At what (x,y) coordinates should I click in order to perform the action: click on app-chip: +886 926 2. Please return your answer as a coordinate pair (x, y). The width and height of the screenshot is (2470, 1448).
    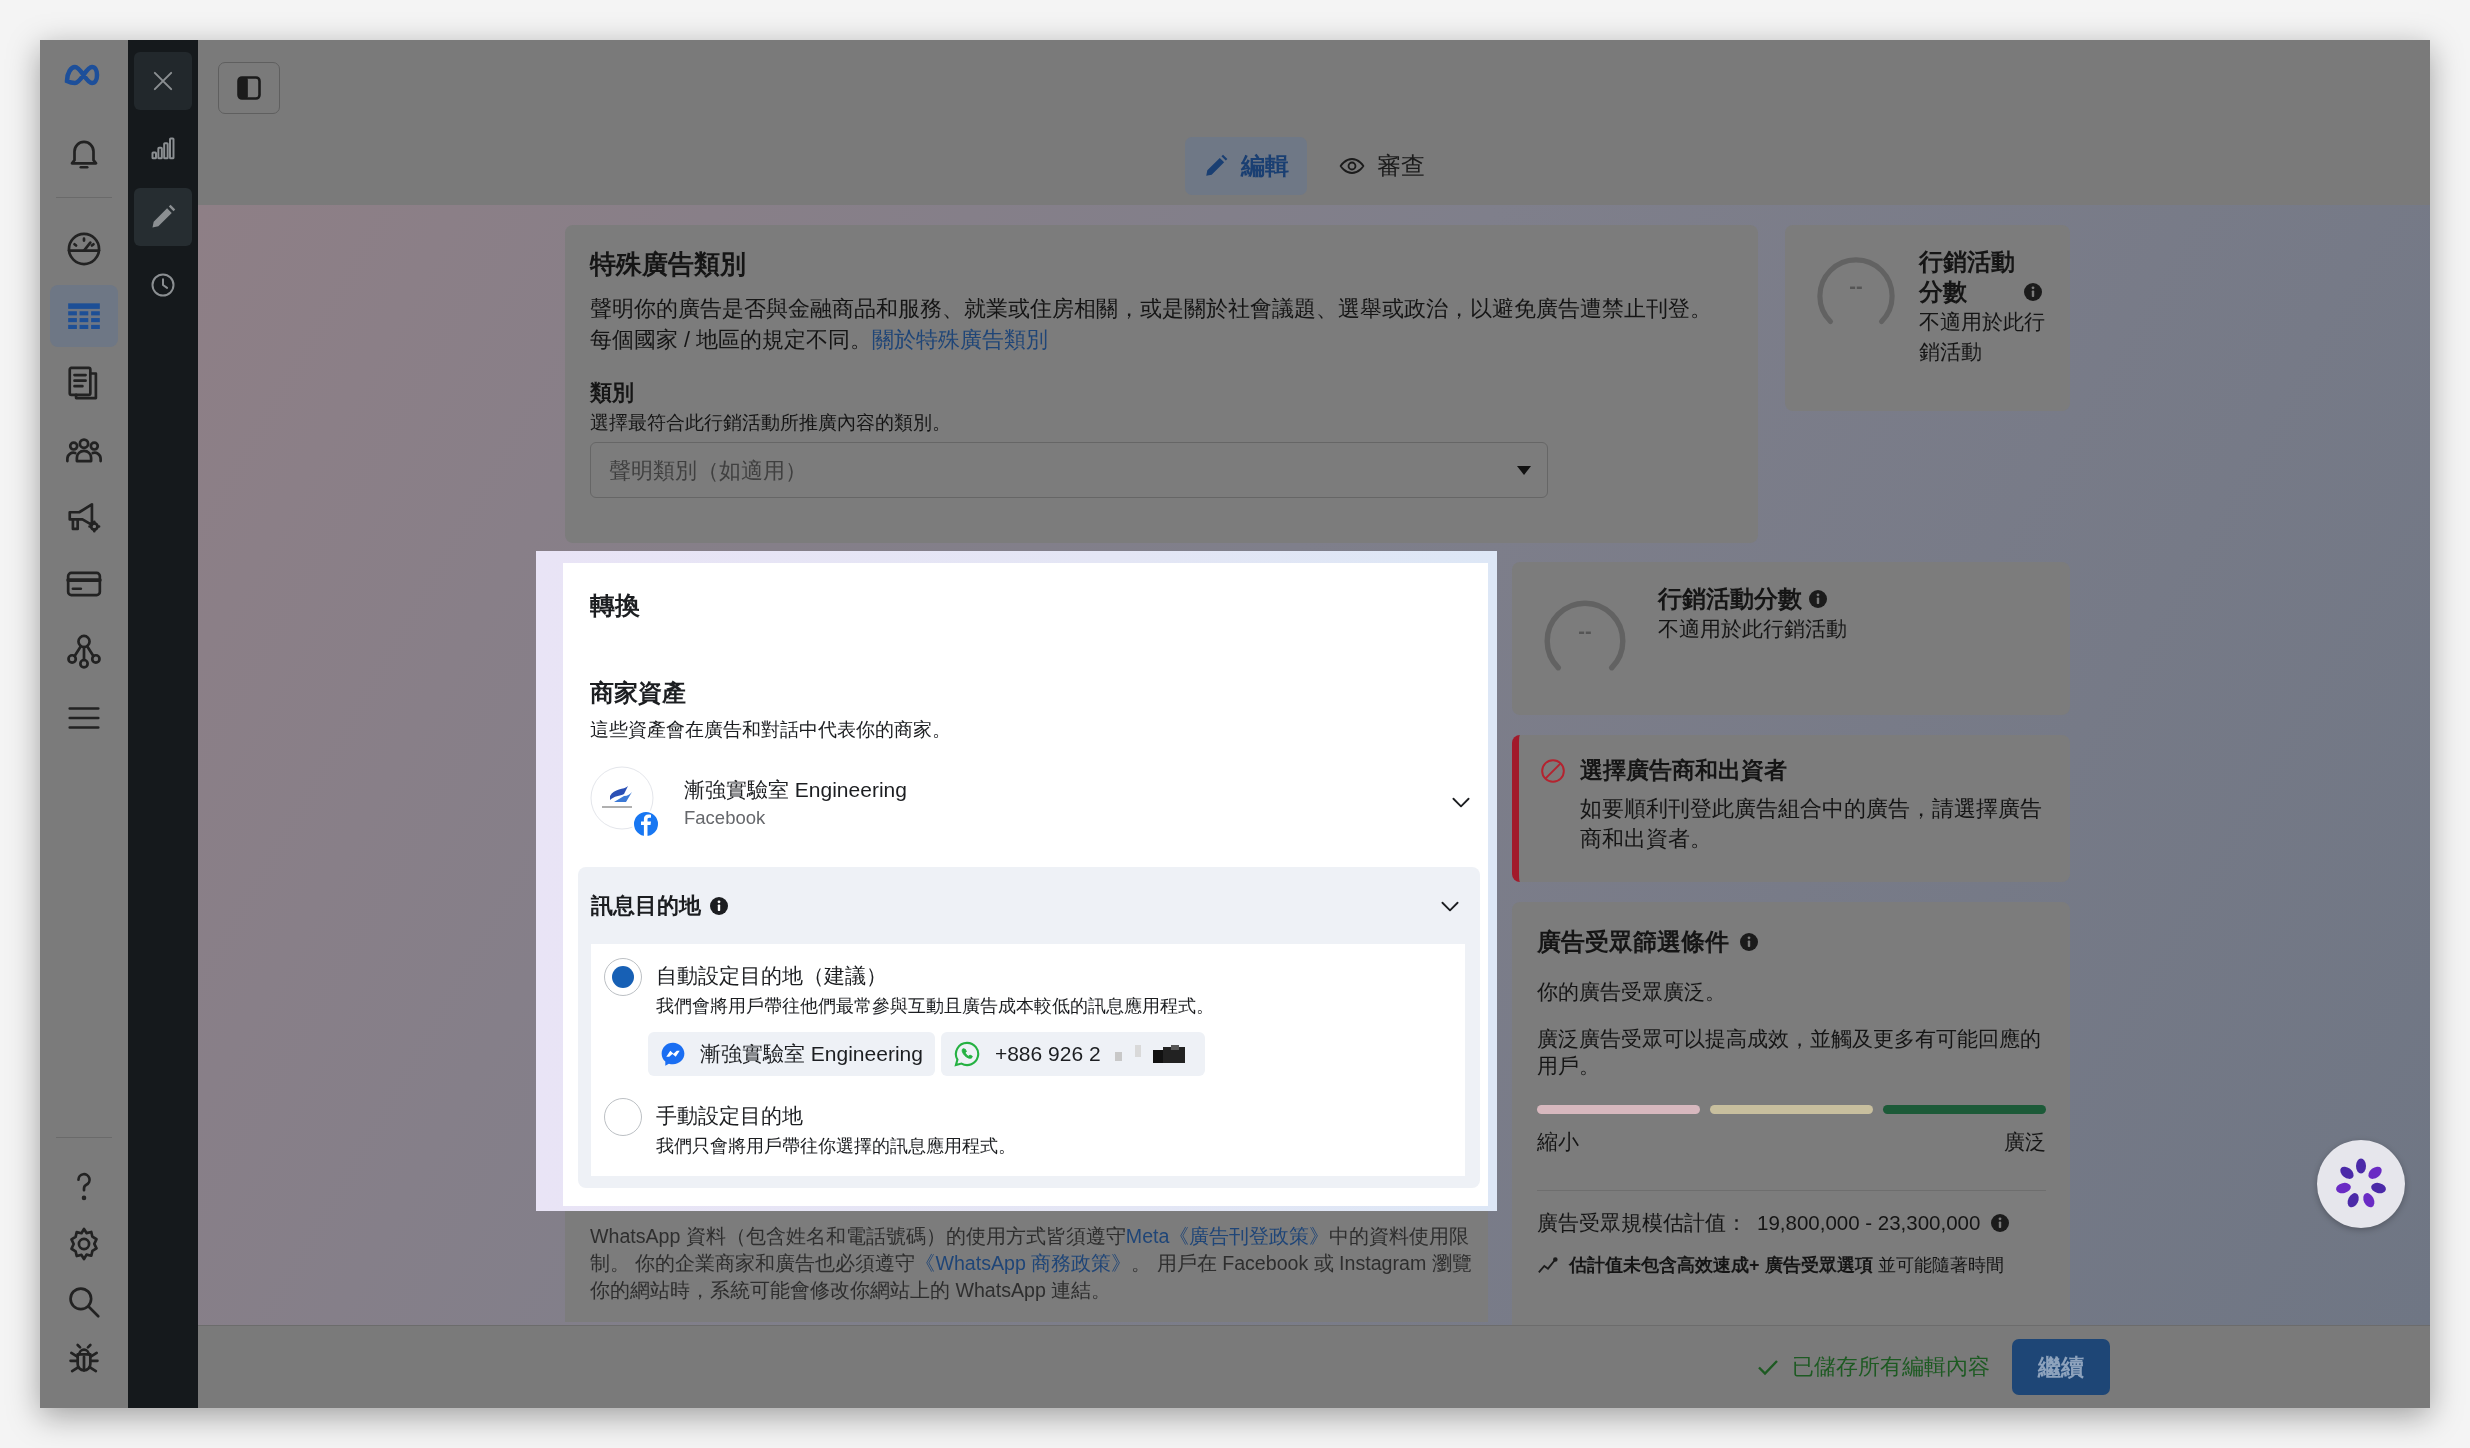
    Looking at the image, I should click on (1072, 1054).